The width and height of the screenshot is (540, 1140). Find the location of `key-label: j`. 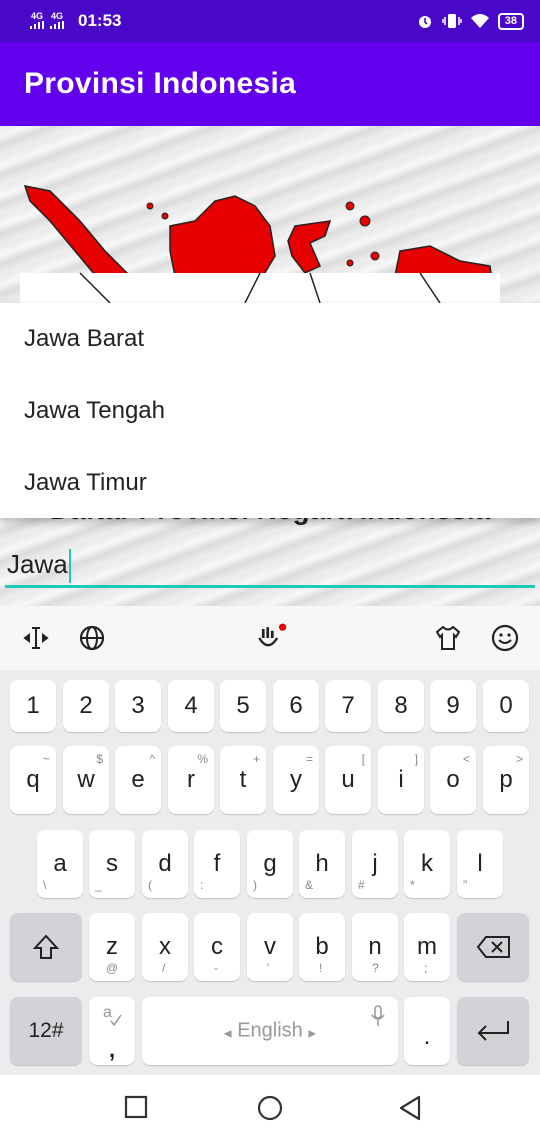

key-label: j is located at coordinates (375, 863).